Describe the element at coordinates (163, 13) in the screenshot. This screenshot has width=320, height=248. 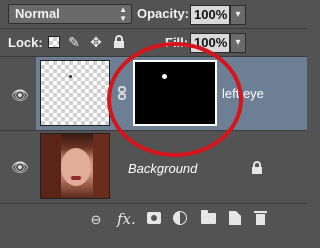
I see `opacity-label: Opacity:` at that location.